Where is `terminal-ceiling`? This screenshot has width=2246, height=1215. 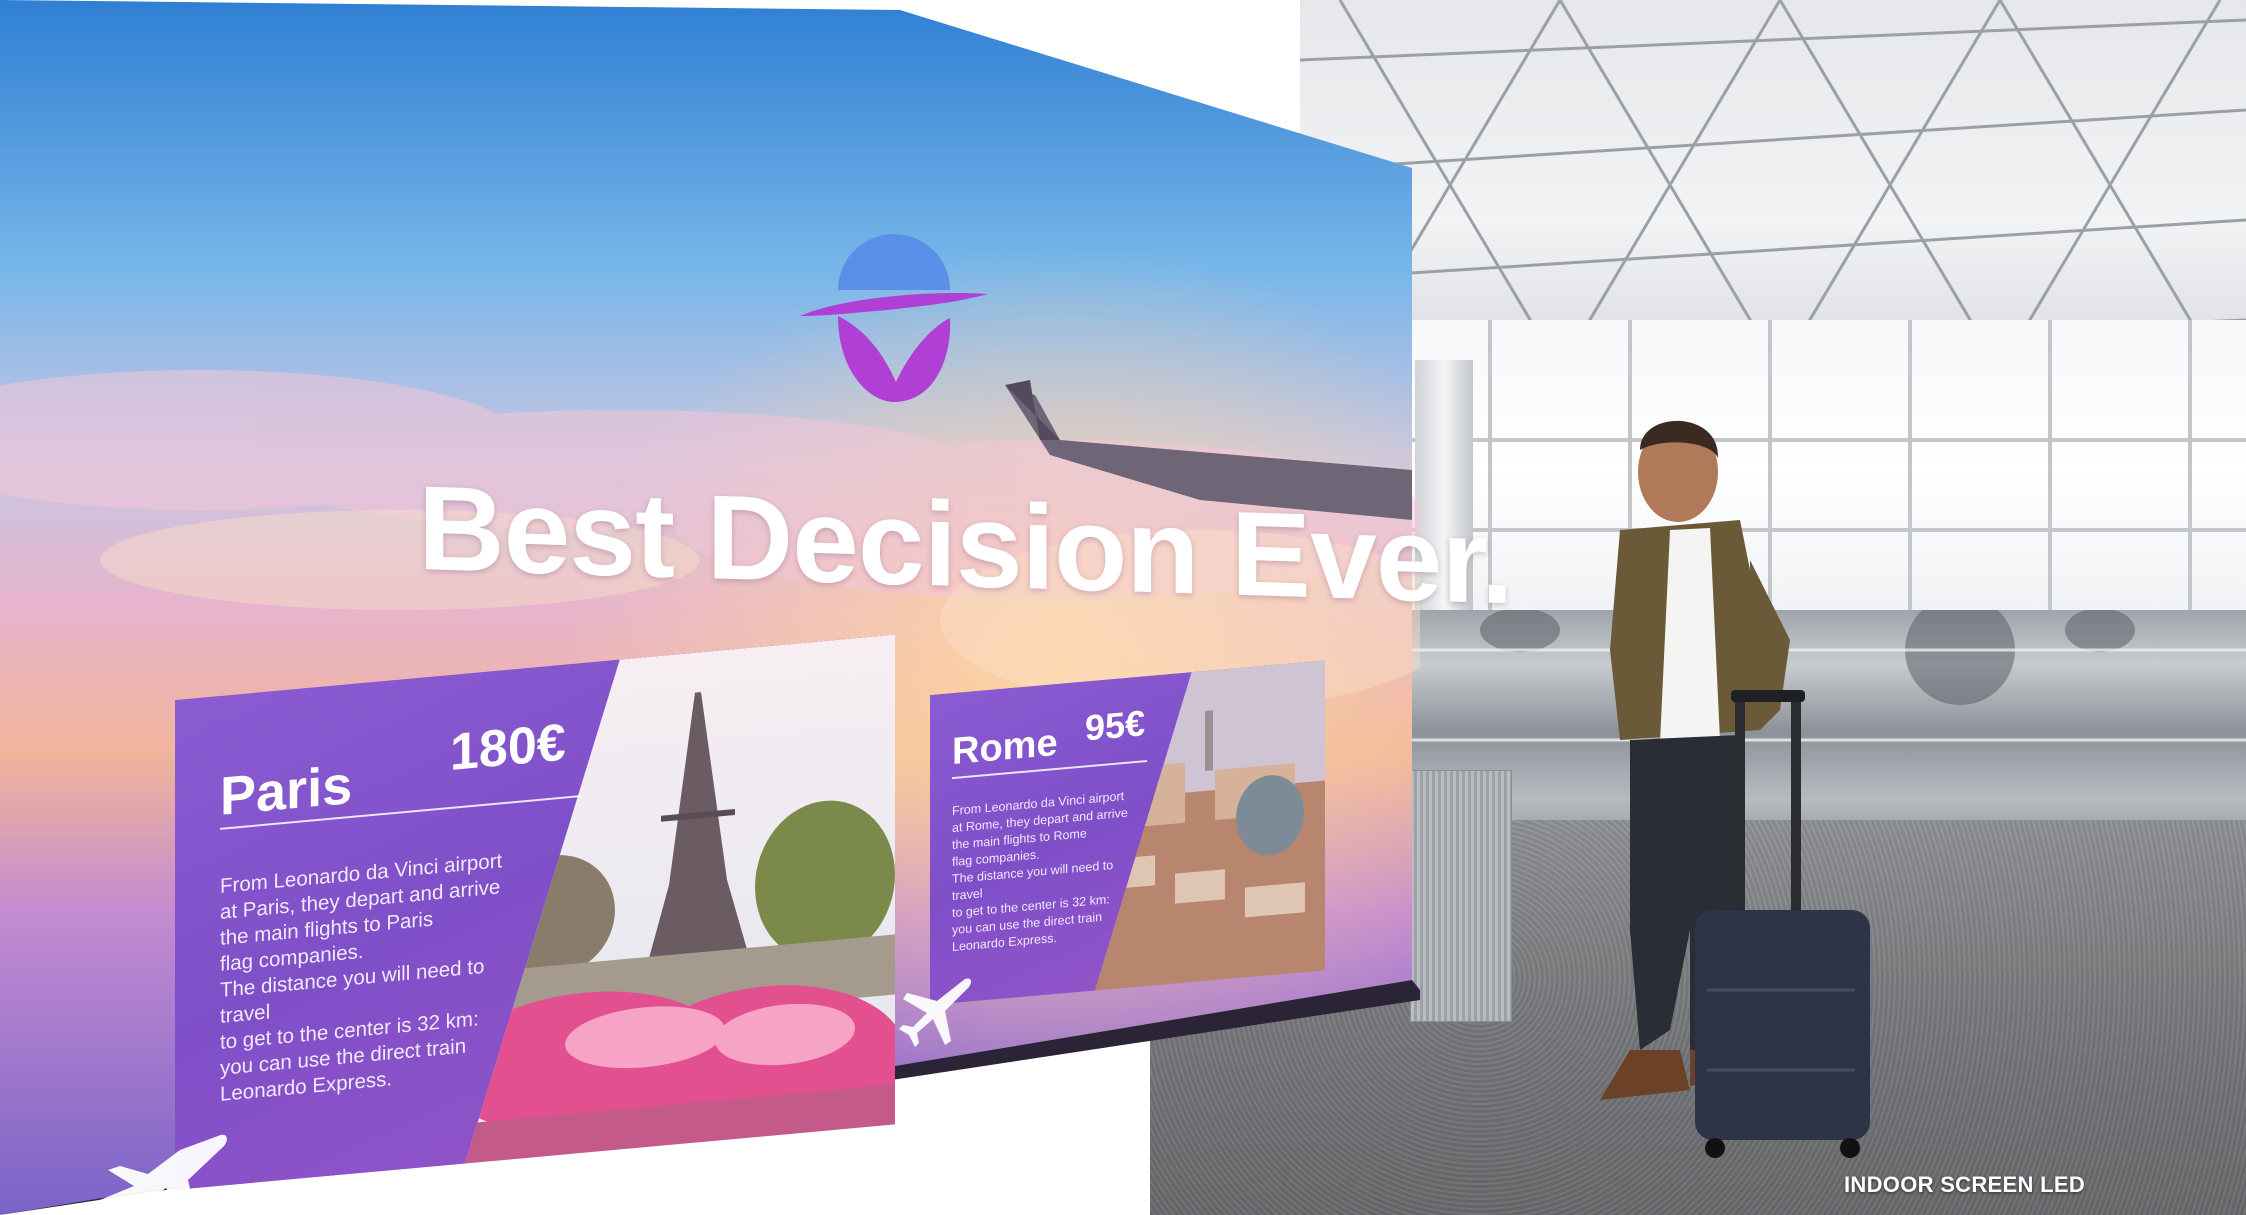 terminal-ceiling is located at coordinates (1772, 185).